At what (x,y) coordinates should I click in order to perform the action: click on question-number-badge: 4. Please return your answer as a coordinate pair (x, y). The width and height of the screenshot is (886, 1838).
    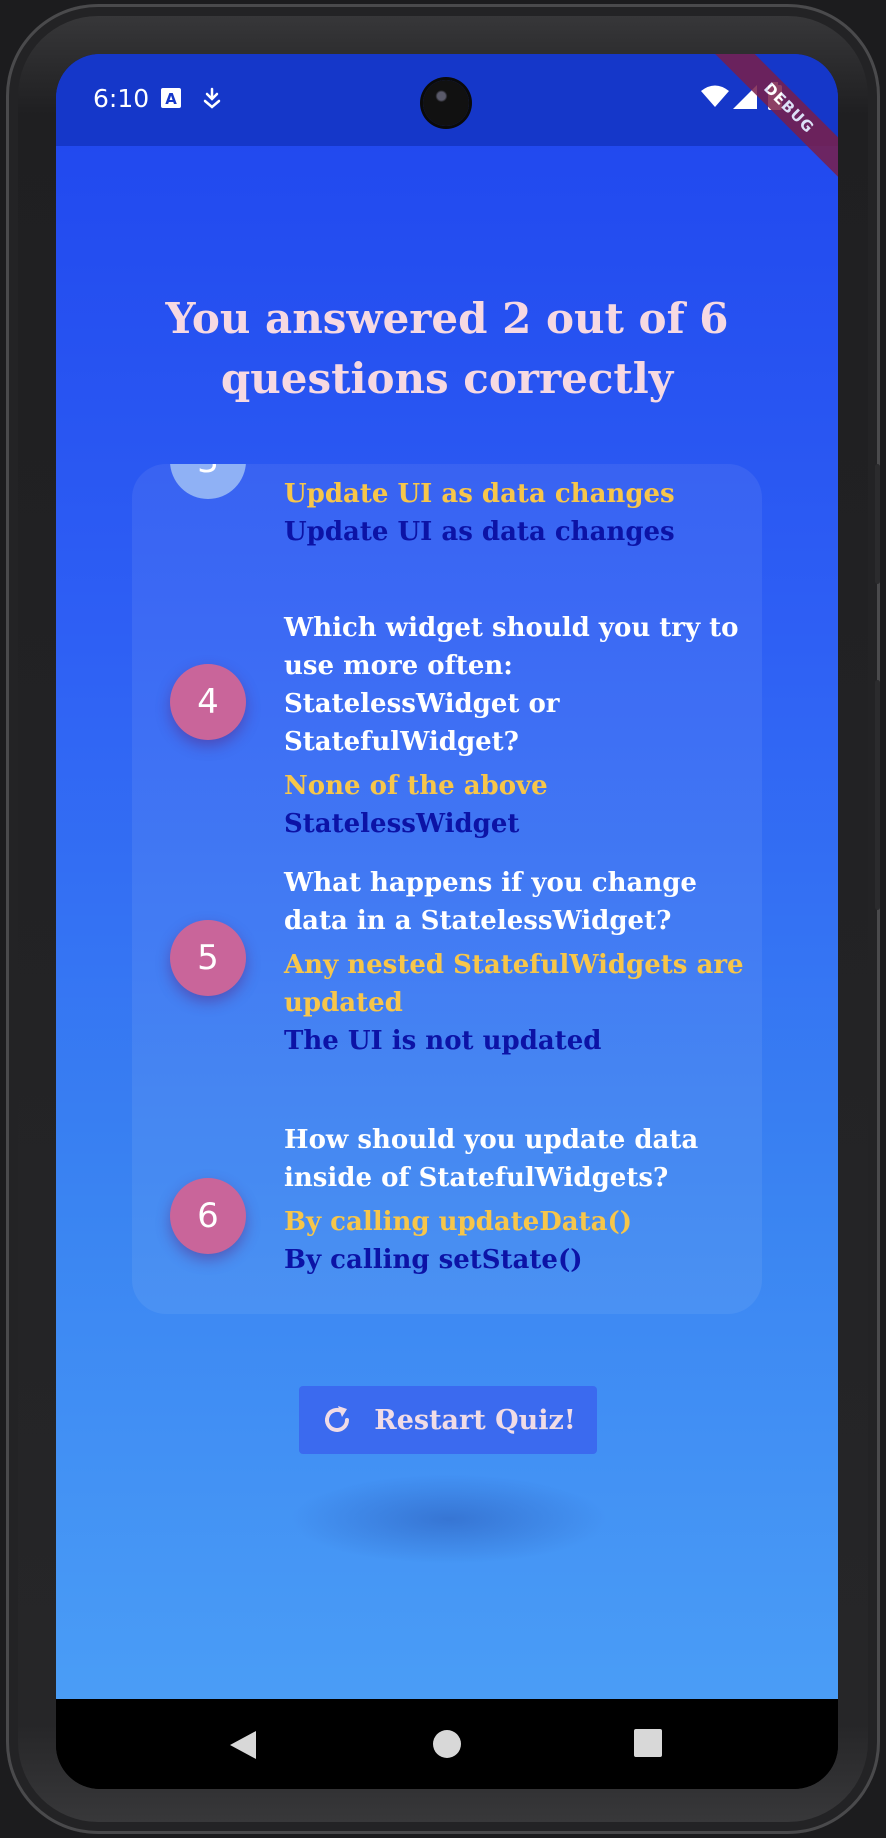
    Looking at the image, I should click on (208, 702).